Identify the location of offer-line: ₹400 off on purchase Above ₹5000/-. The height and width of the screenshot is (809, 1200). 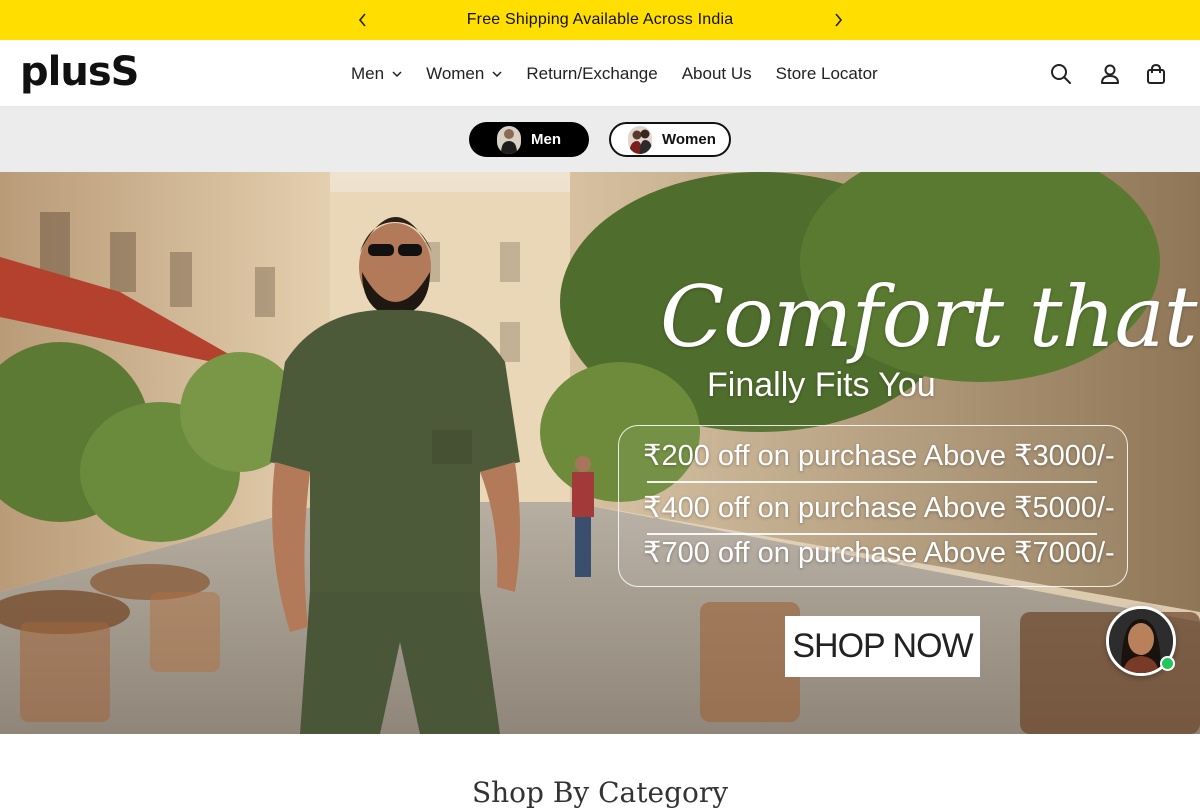
(879, 508).